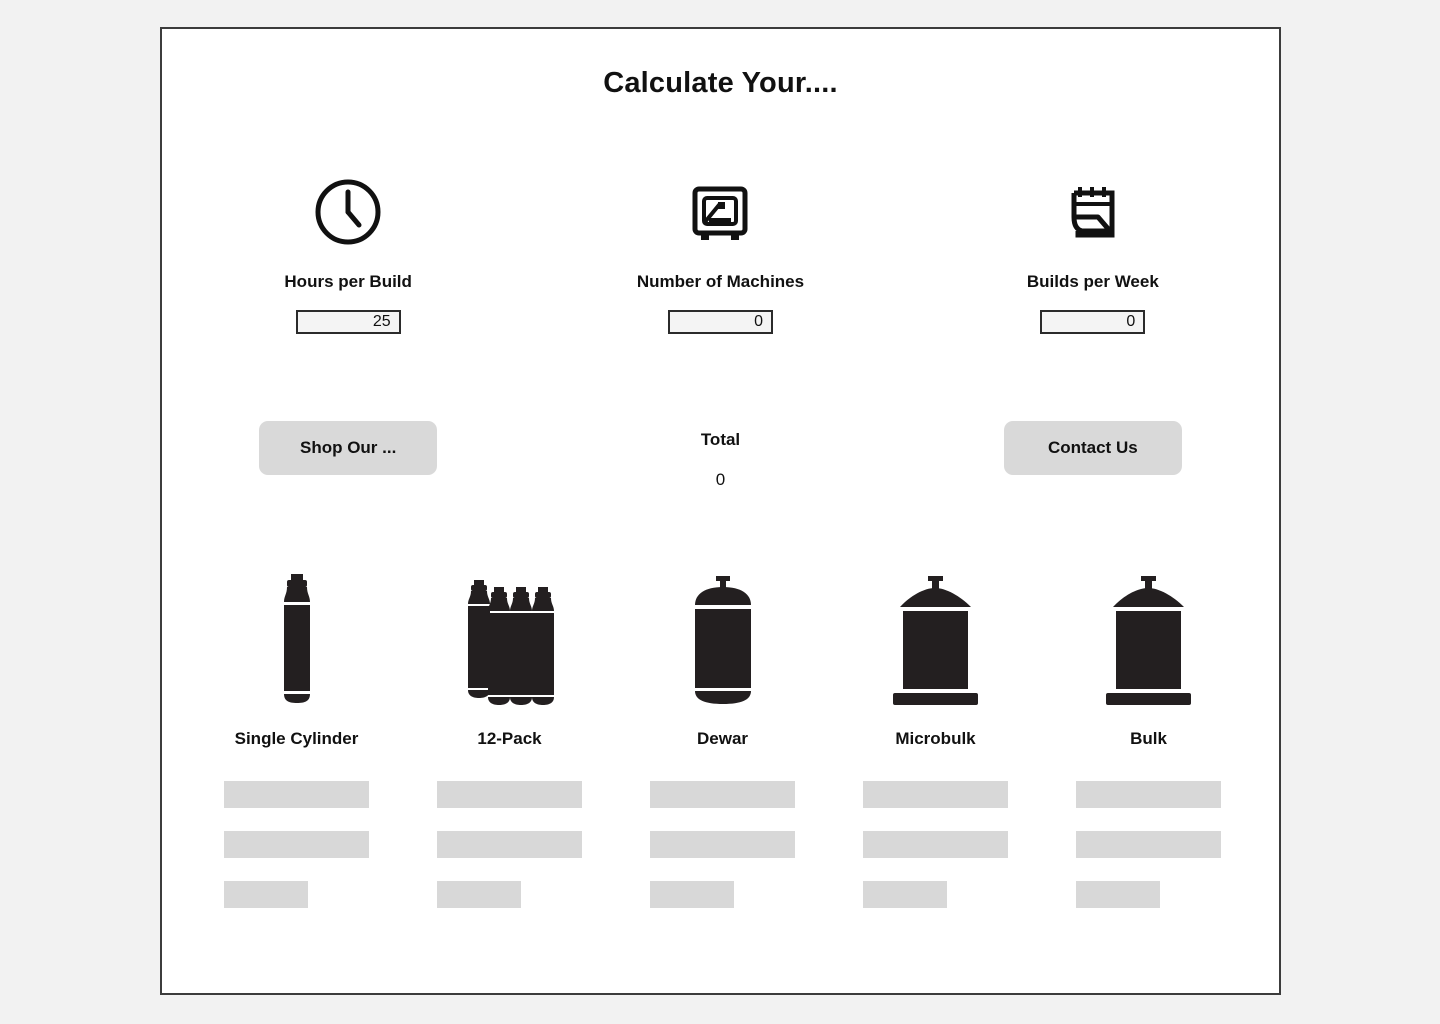 The width and height of the screenshot is (1440, 1024). What do you see at coordinates (722, 738) in the screenshot?
I see `product-label: Dewar` at bounding box center [722, 738].